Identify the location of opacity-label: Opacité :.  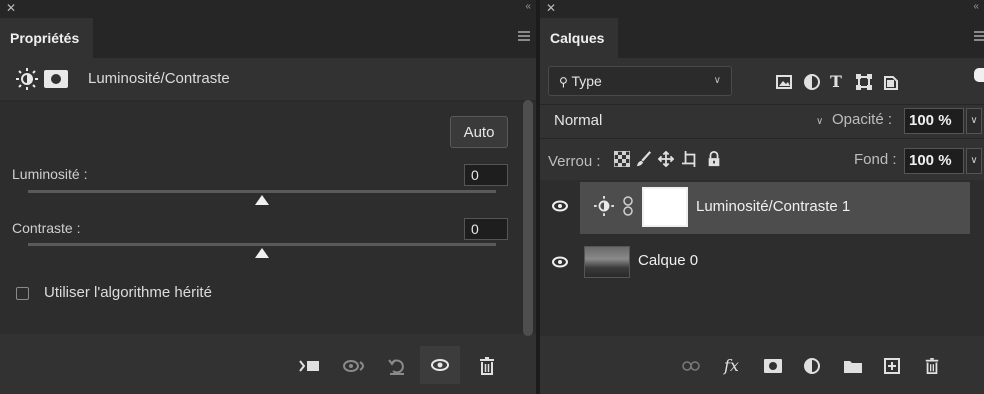
(862, 119).